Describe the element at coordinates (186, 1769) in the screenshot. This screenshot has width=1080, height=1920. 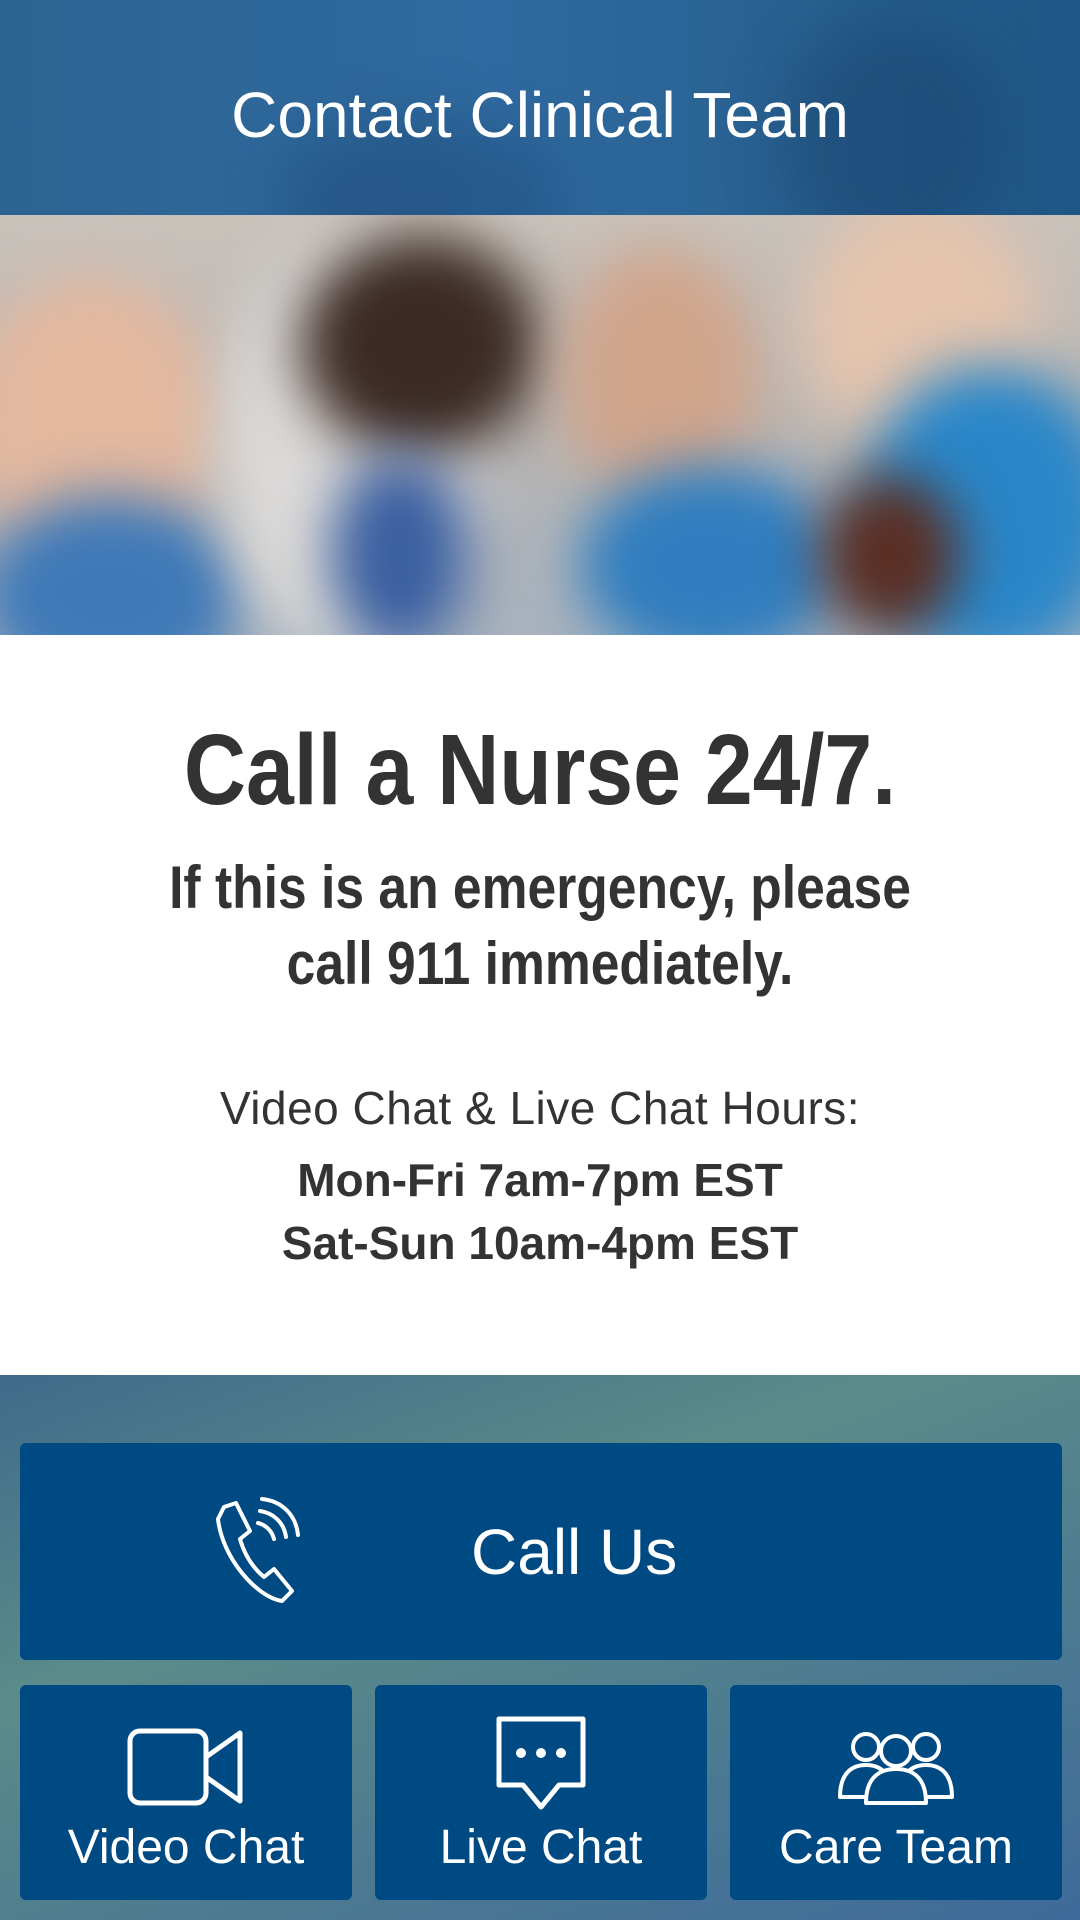
I see `video-camera-icon` at that location.